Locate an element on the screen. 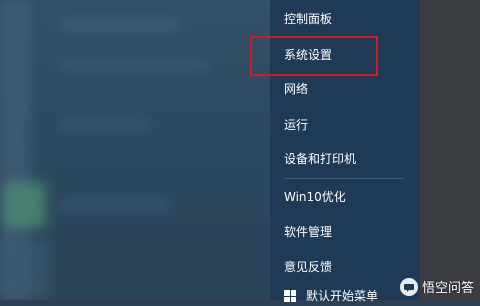 Image resolution: width=480 pixels, height=306 pixels. menu-item-control-panel: 控制面板 is located at coordinates (308, 19).